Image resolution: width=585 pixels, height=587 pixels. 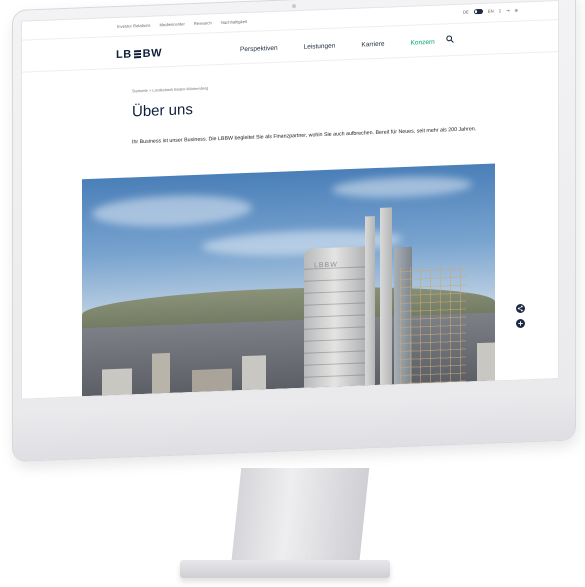 I want to click on utility-nav: DE EN ▯ ⇥ ⊕, so click(x=490, y=11).